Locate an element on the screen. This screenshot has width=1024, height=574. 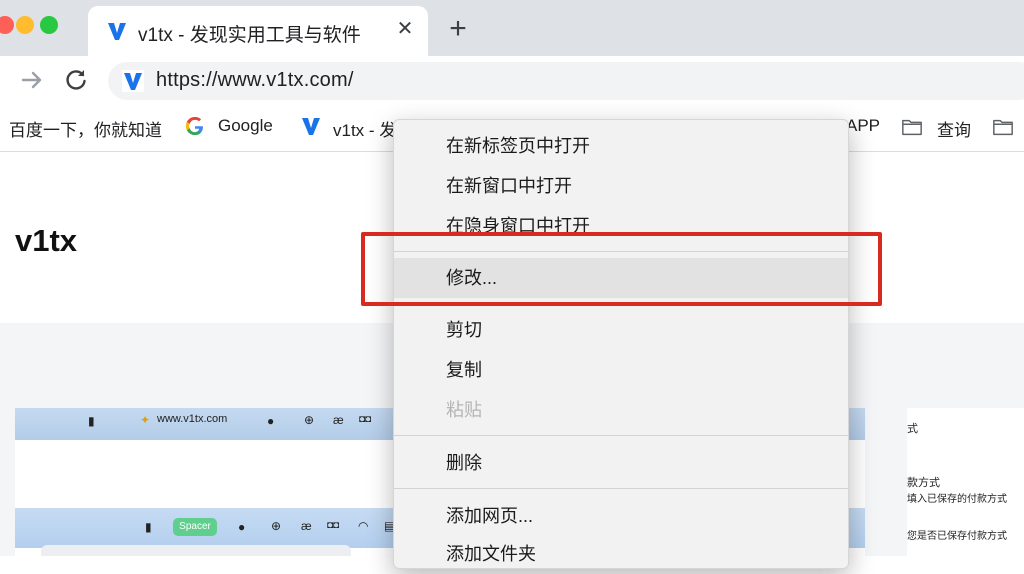
tab-title: v1tx - 发现实用工具与软件 is located at coordinates (249, 35).